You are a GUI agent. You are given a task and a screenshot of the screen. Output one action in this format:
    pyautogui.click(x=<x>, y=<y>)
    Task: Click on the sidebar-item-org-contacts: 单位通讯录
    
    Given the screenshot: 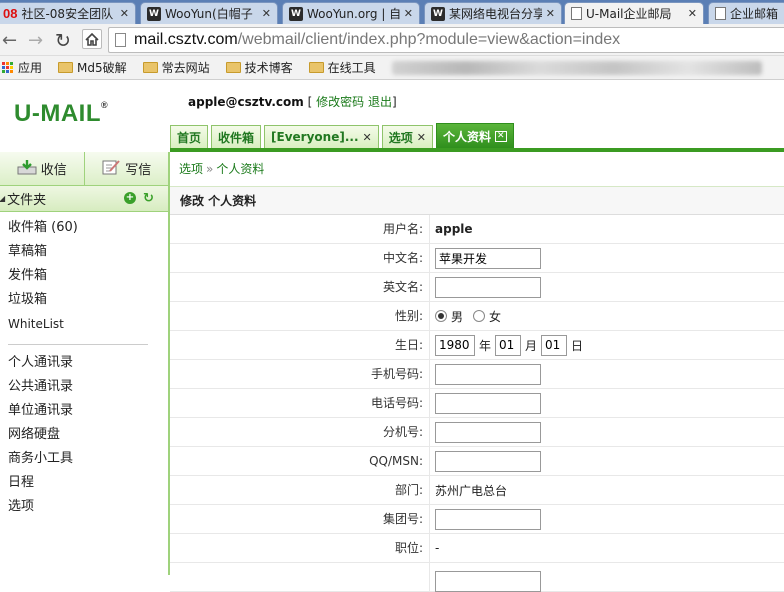 What is the action you would take?
    pyautogui.click(x=88, y=411)
    